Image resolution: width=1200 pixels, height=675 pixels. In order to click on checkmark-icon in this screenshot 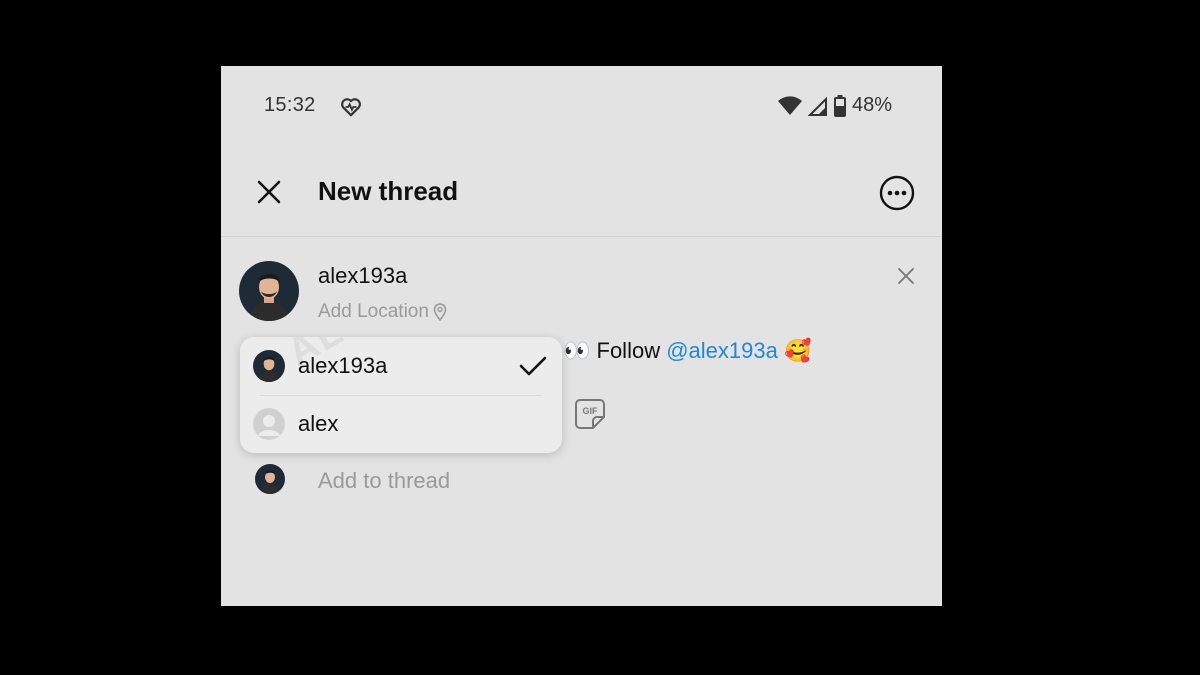, I will do `click(533, 366)`.